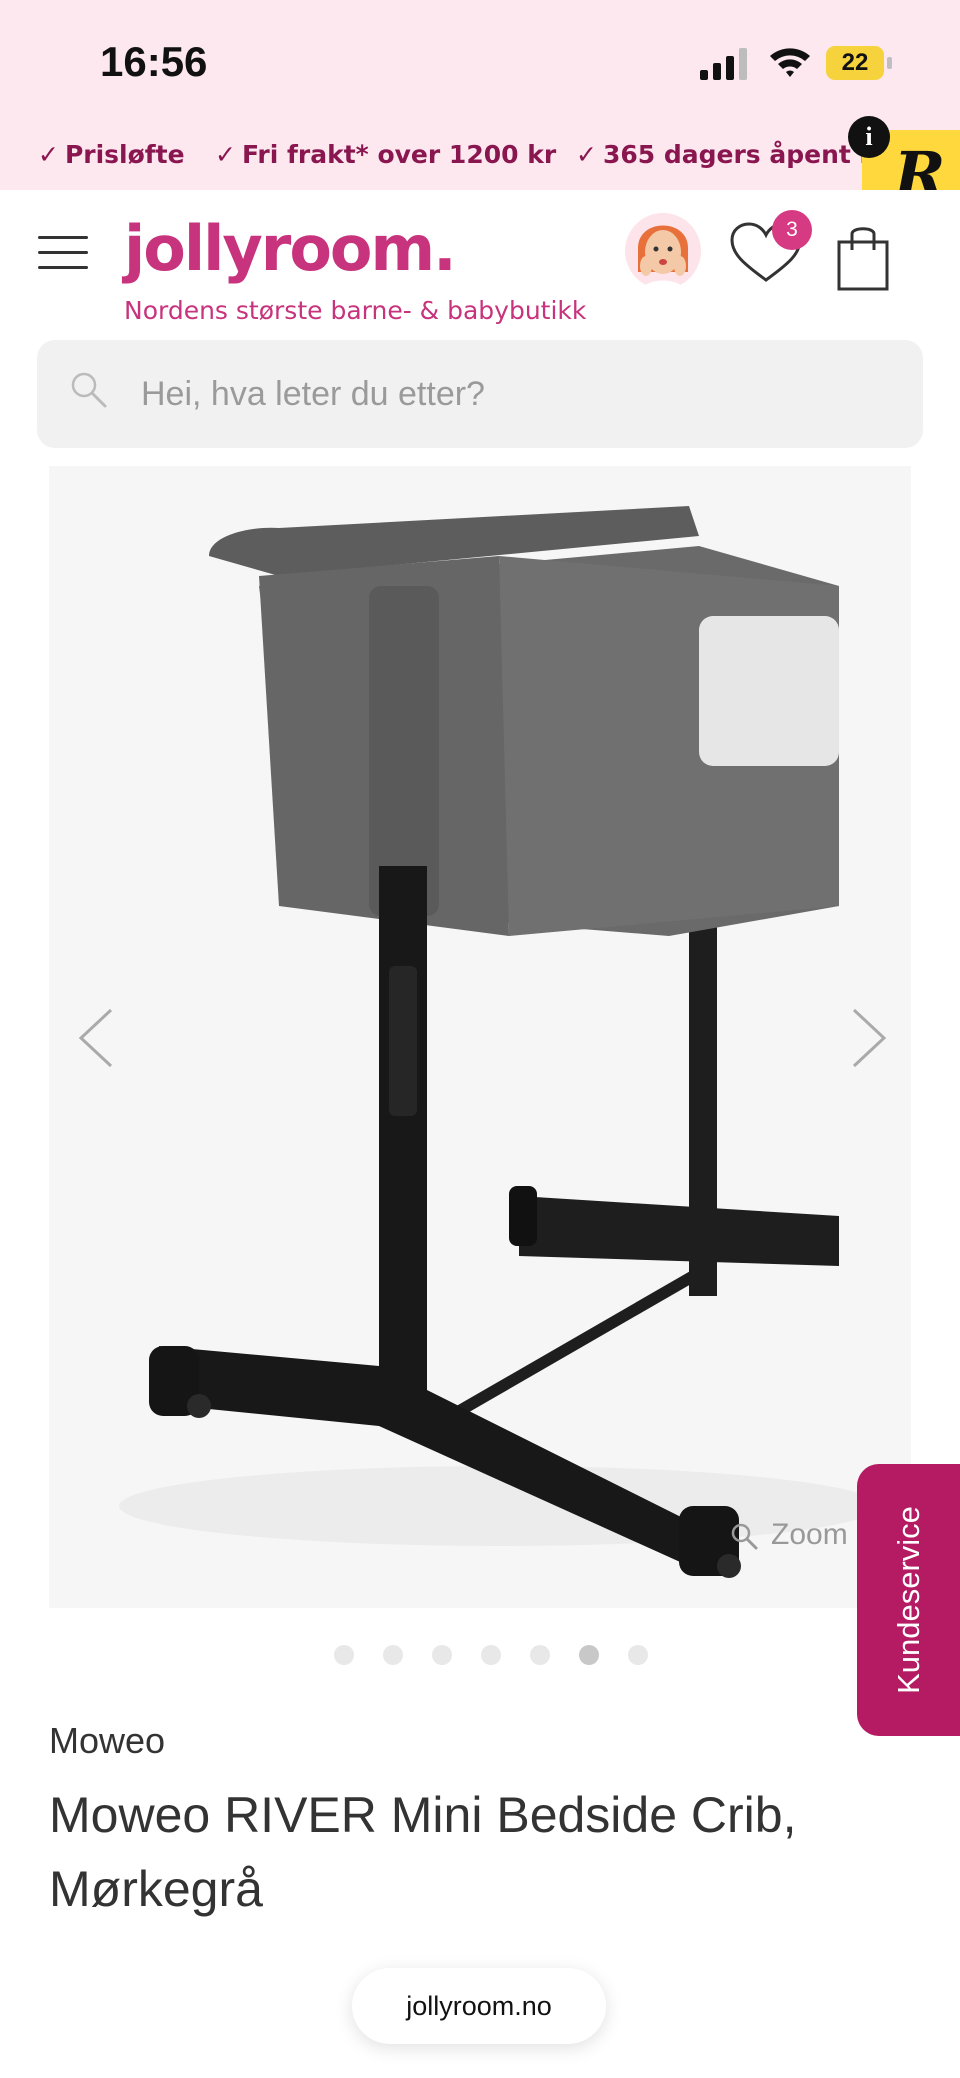 The height and width of the screenshot is (2078, 960). What do you see at coordinates (511, 394) in the screenshot?
I see `search-input` at bounding box center [511, 394].